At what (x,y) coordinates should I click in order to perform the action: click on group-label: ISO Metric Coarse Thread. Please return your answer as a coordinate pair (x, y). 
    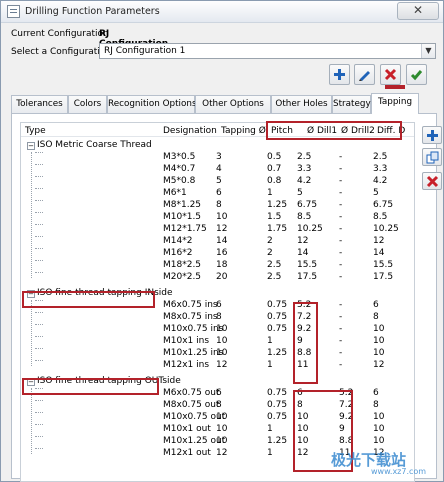
    Looking at the image, I should click on (94, 145).